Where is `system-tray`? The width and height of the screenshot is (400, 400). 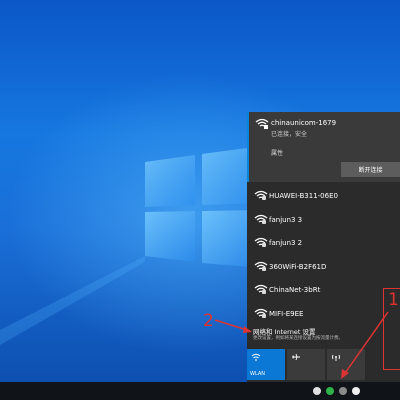
system-tray is located at coordinates (336, 391).